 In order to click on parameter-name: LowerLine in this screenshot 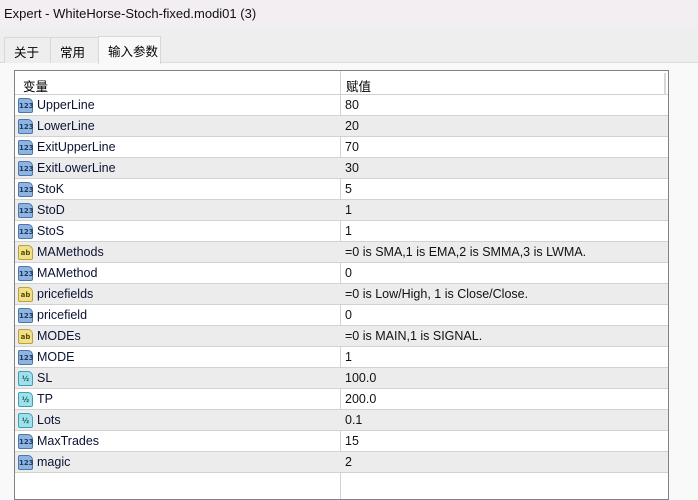, I will do `click(66, 126)`.